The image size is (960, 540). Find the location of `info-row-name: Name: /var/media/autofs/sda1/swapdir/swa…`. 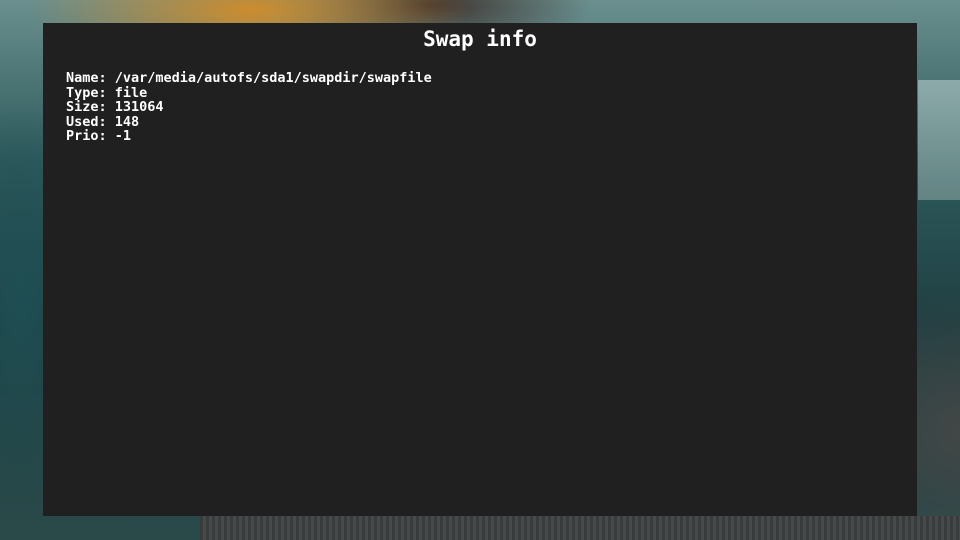

info-row-name: Name: /var/media/autofs/sda1/swapdir/swa… is located at coordinates (249, 78).